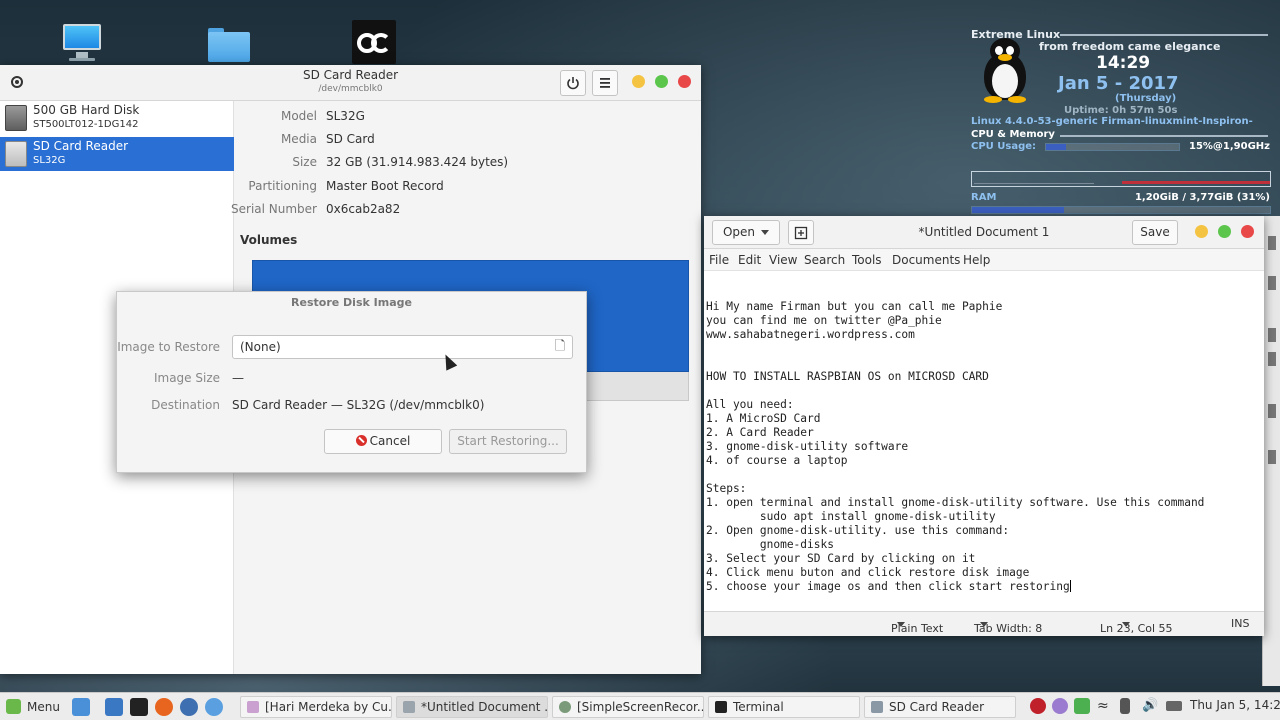 Image resolution: width=1280 pixels, height=720 pixels. Describe the element at coordinates (1005, 71) in the screenshot. I see `tux-penguin-icon` at that location.